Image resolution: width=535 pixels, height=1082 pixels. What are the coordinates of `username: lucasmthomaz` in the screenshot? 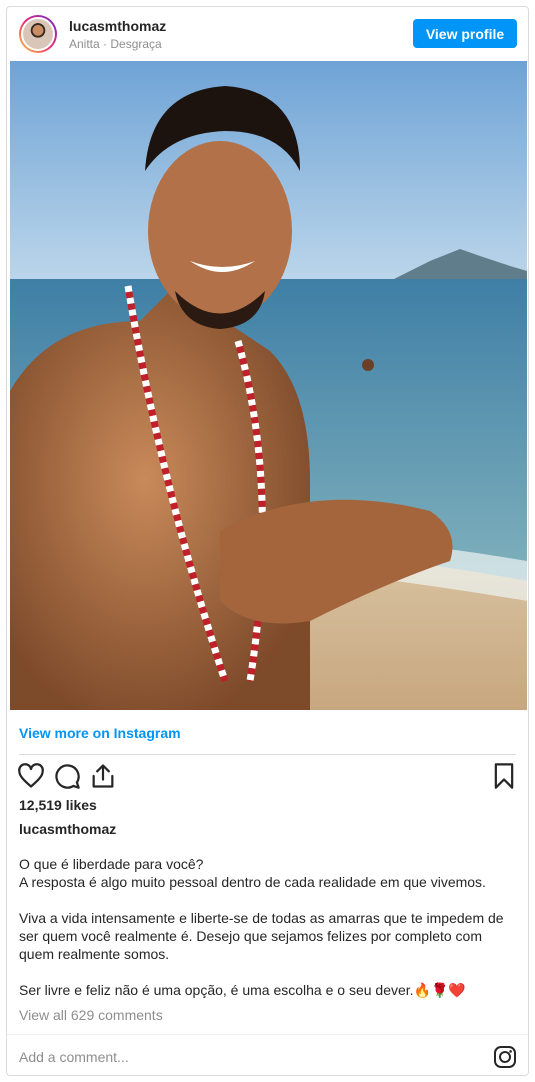 It's located at (117, 26).